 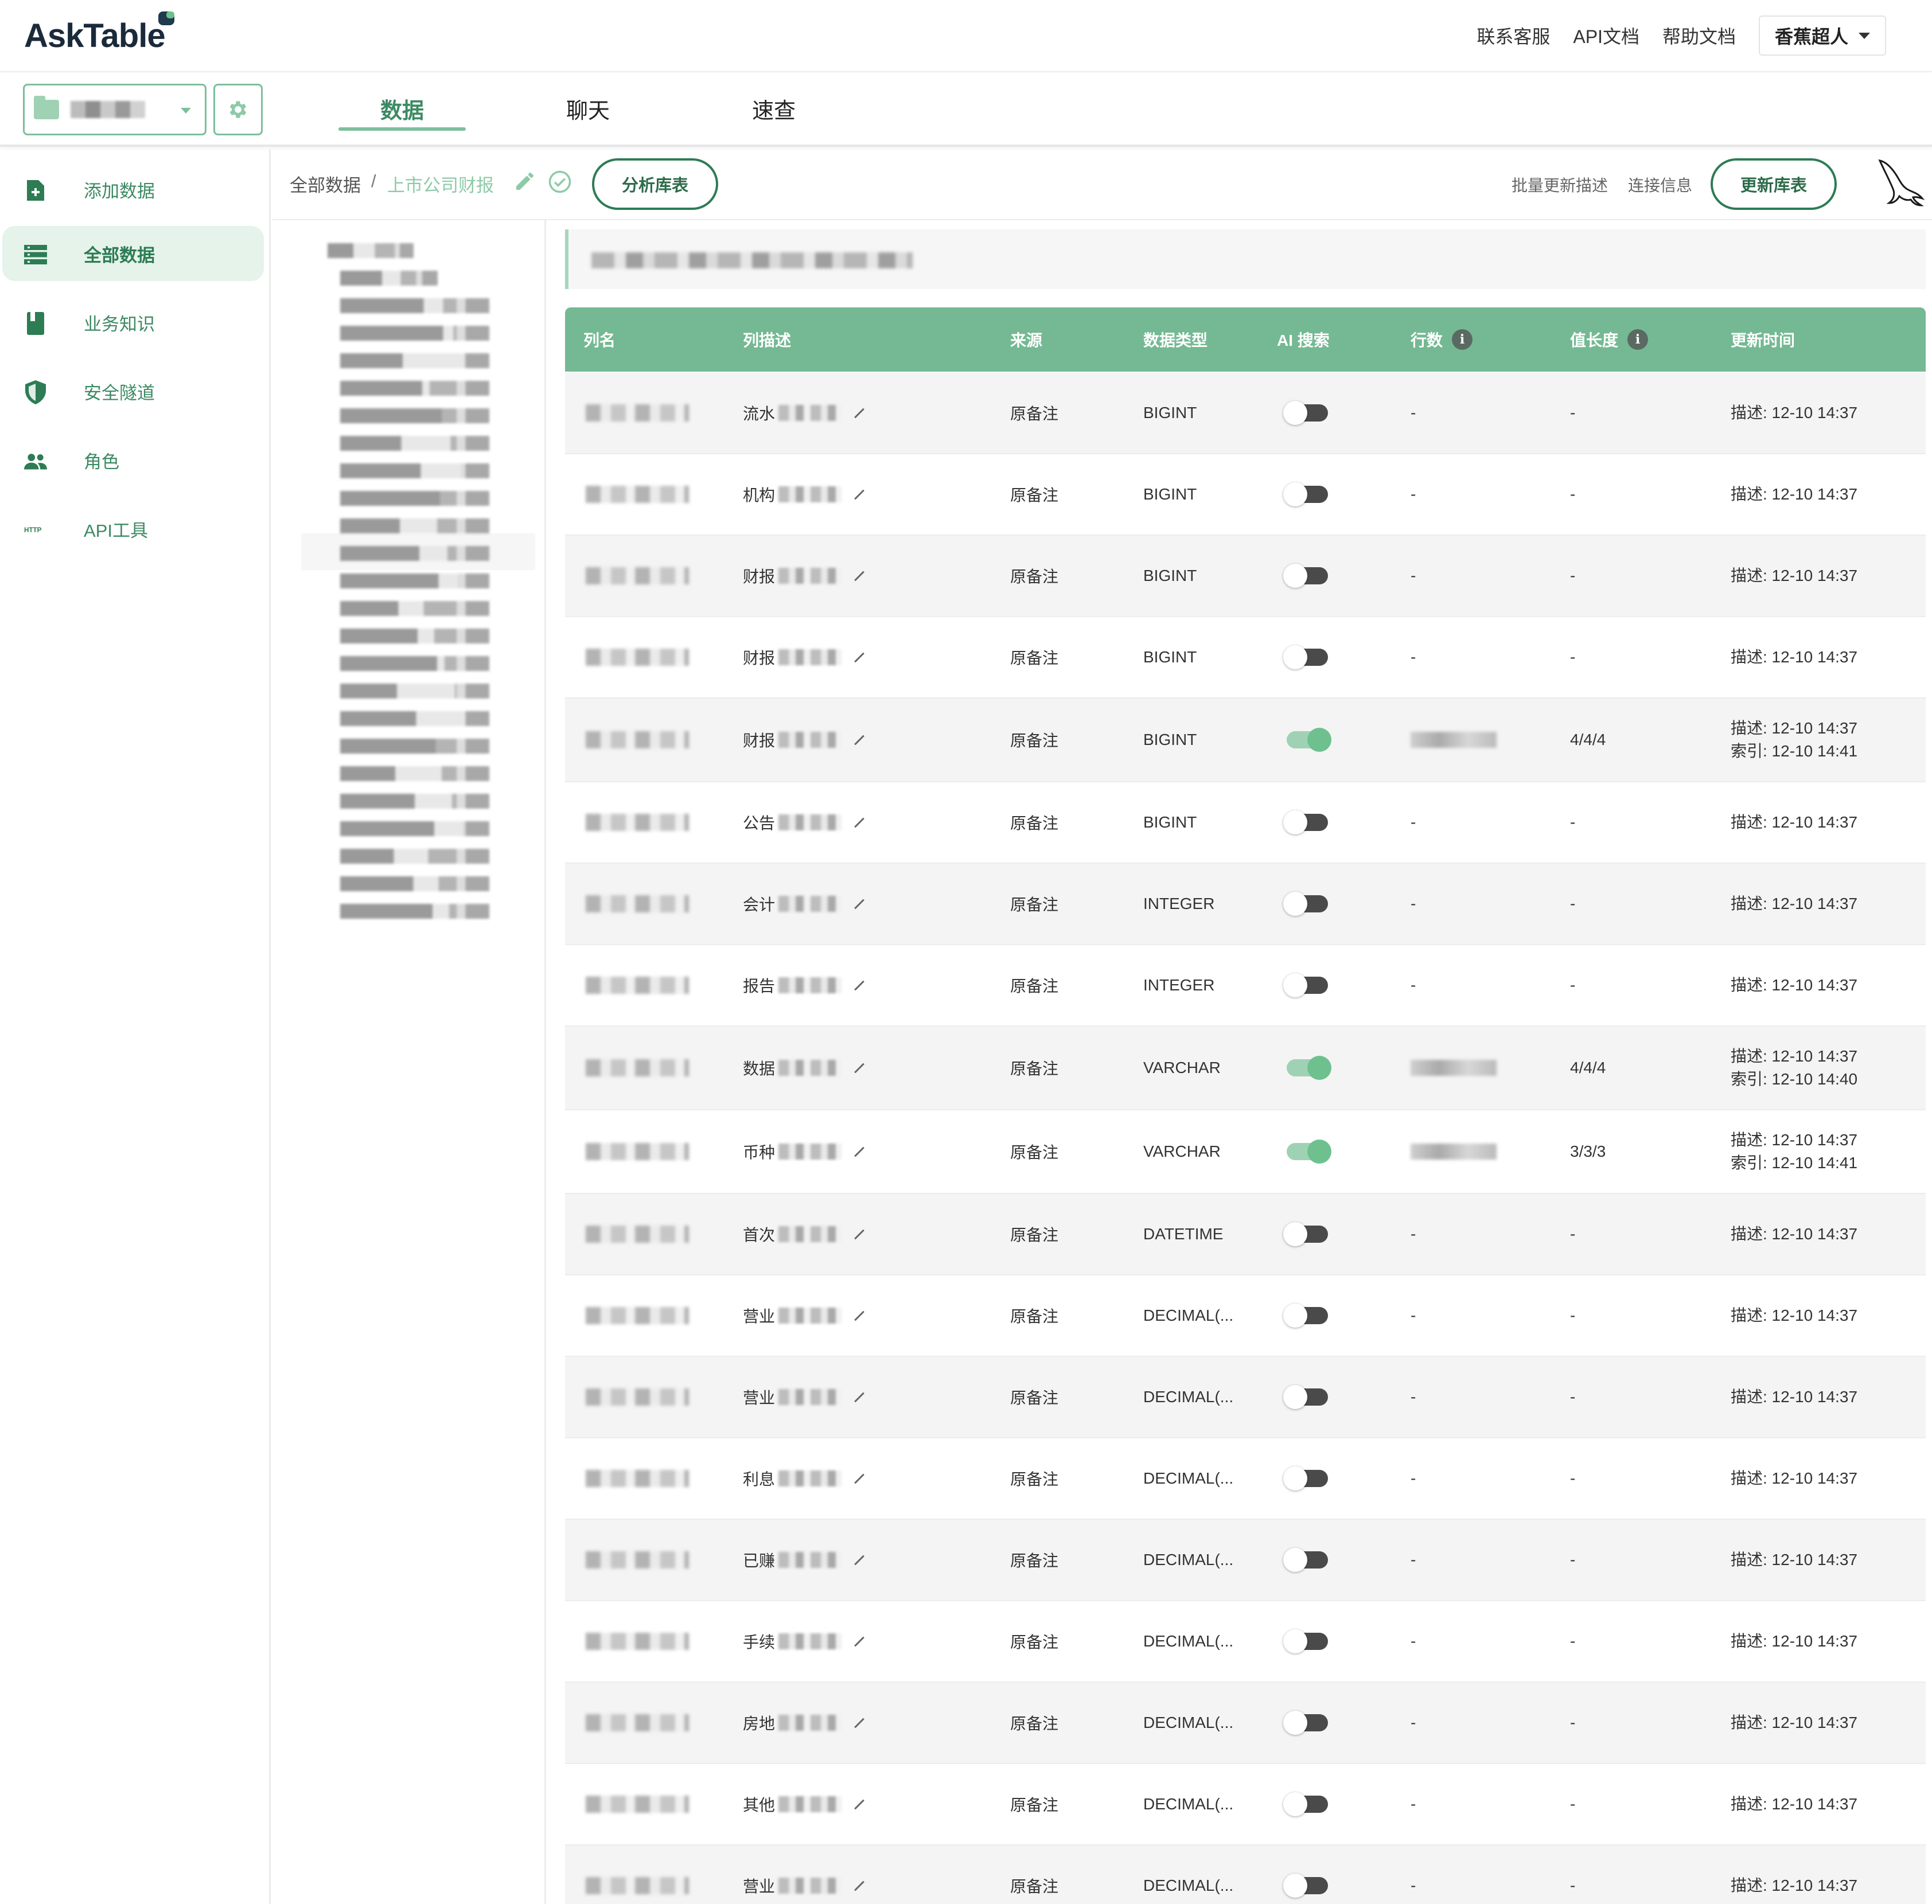 I want to click on table-row: 机构 原备注 BIGINT - - 描述: 12-10 14:37, so click(x=1245, y=495).